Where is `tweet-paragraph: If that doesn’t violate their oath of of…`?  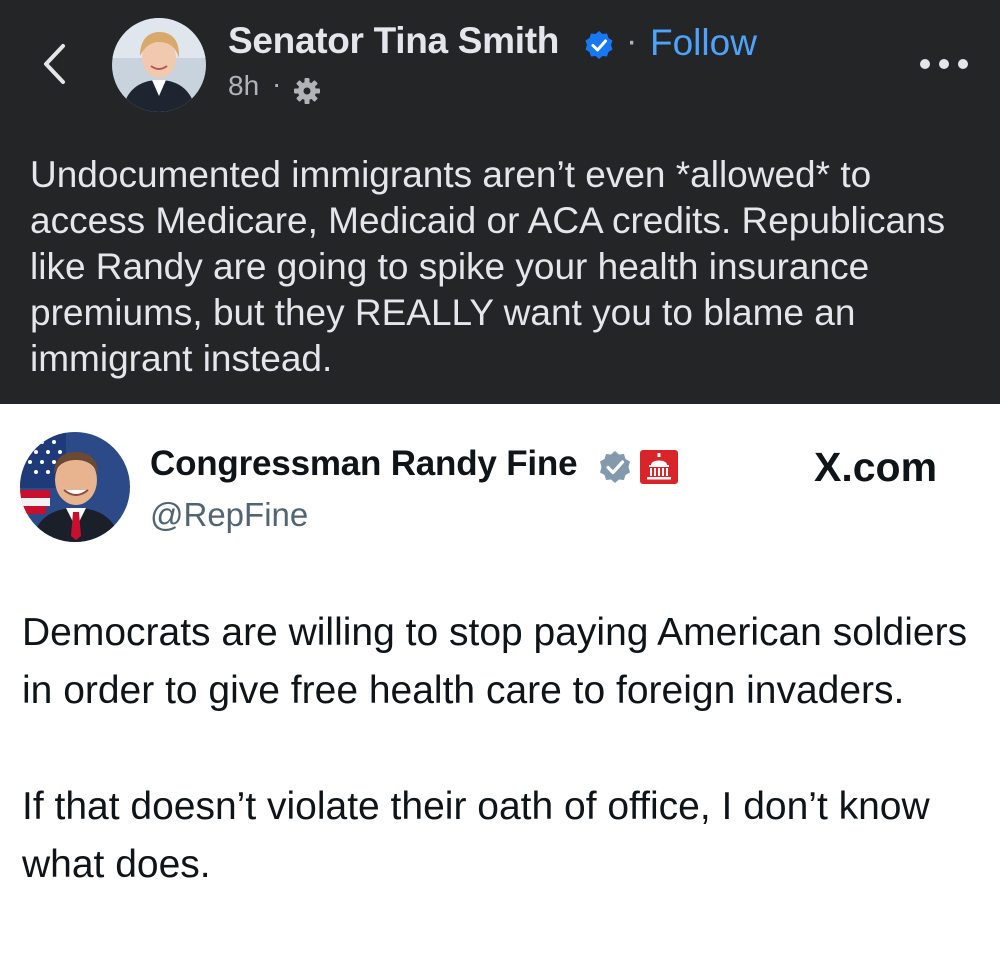 tweet-paragraph: If that doesn’t violate their oath of of… is located at coordinates (476, 835).